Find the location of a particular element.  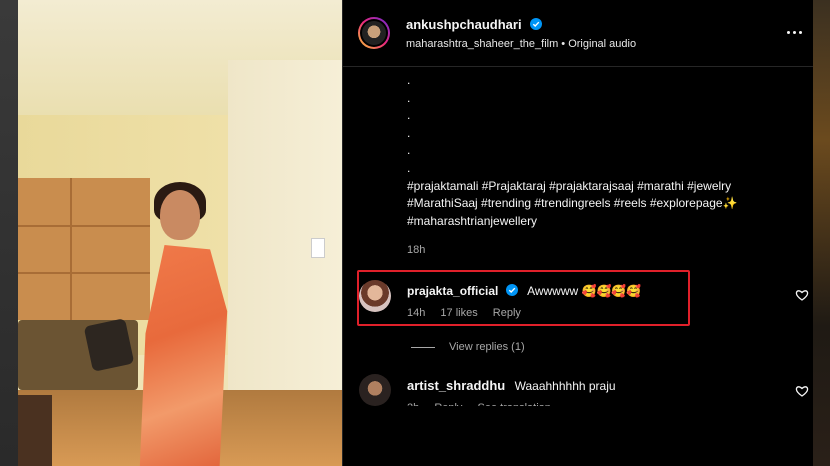

author-username-text: ankushpchaudhari is located at coordinates (464, 24).